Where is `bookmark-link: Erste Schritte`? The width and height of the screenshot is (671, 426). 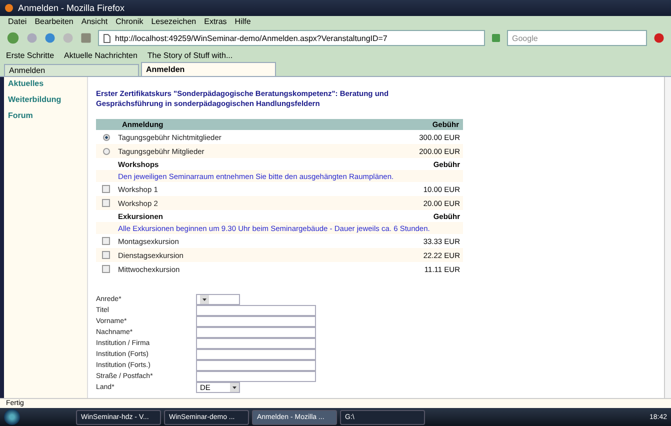 bookmark-link: Erste Schritte is located at coordinates (30, 55).